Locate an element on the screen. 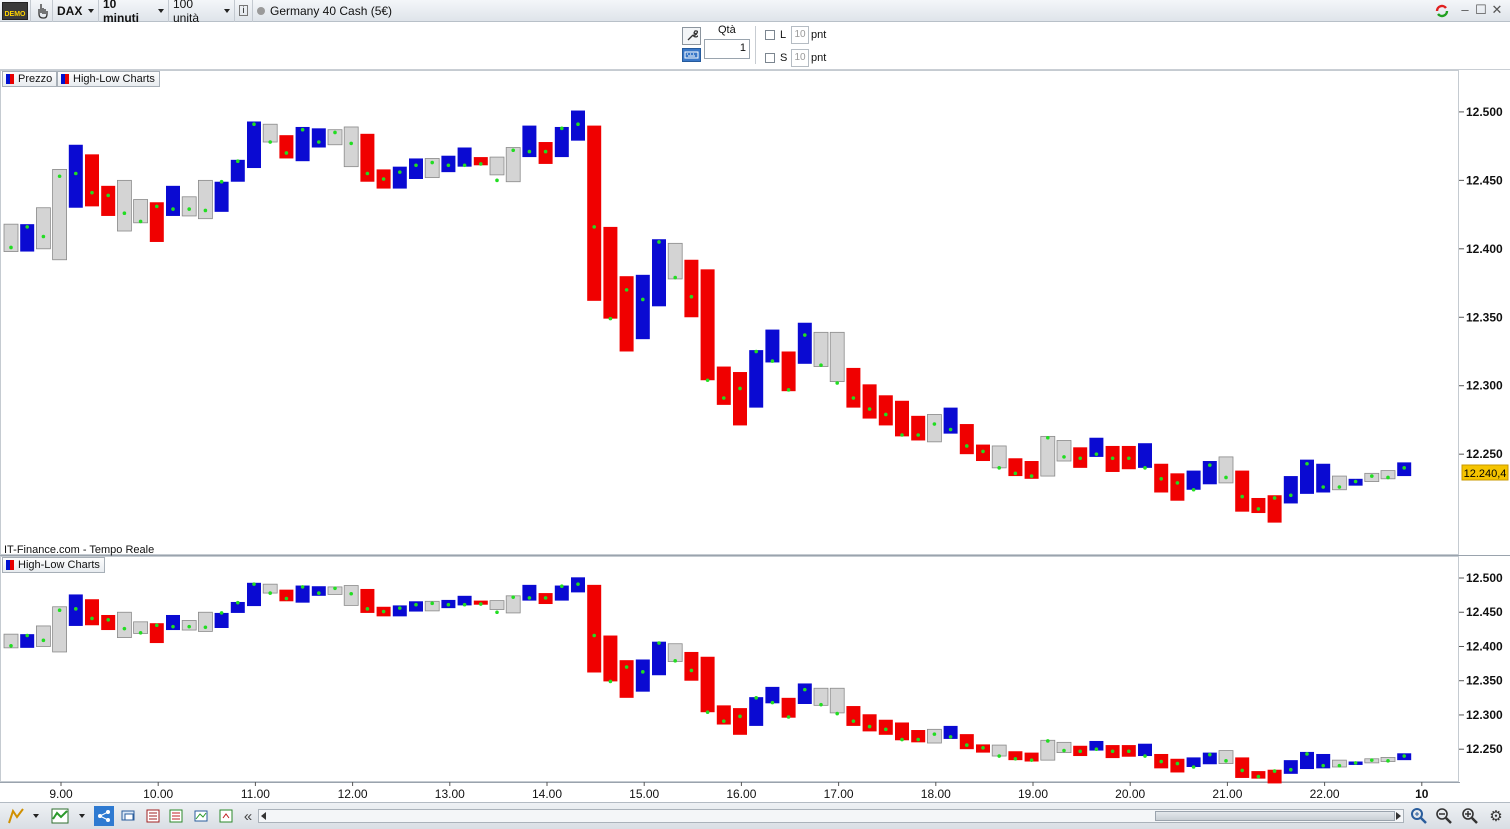  qty-input: 1 is located at coordinates (727, 49).